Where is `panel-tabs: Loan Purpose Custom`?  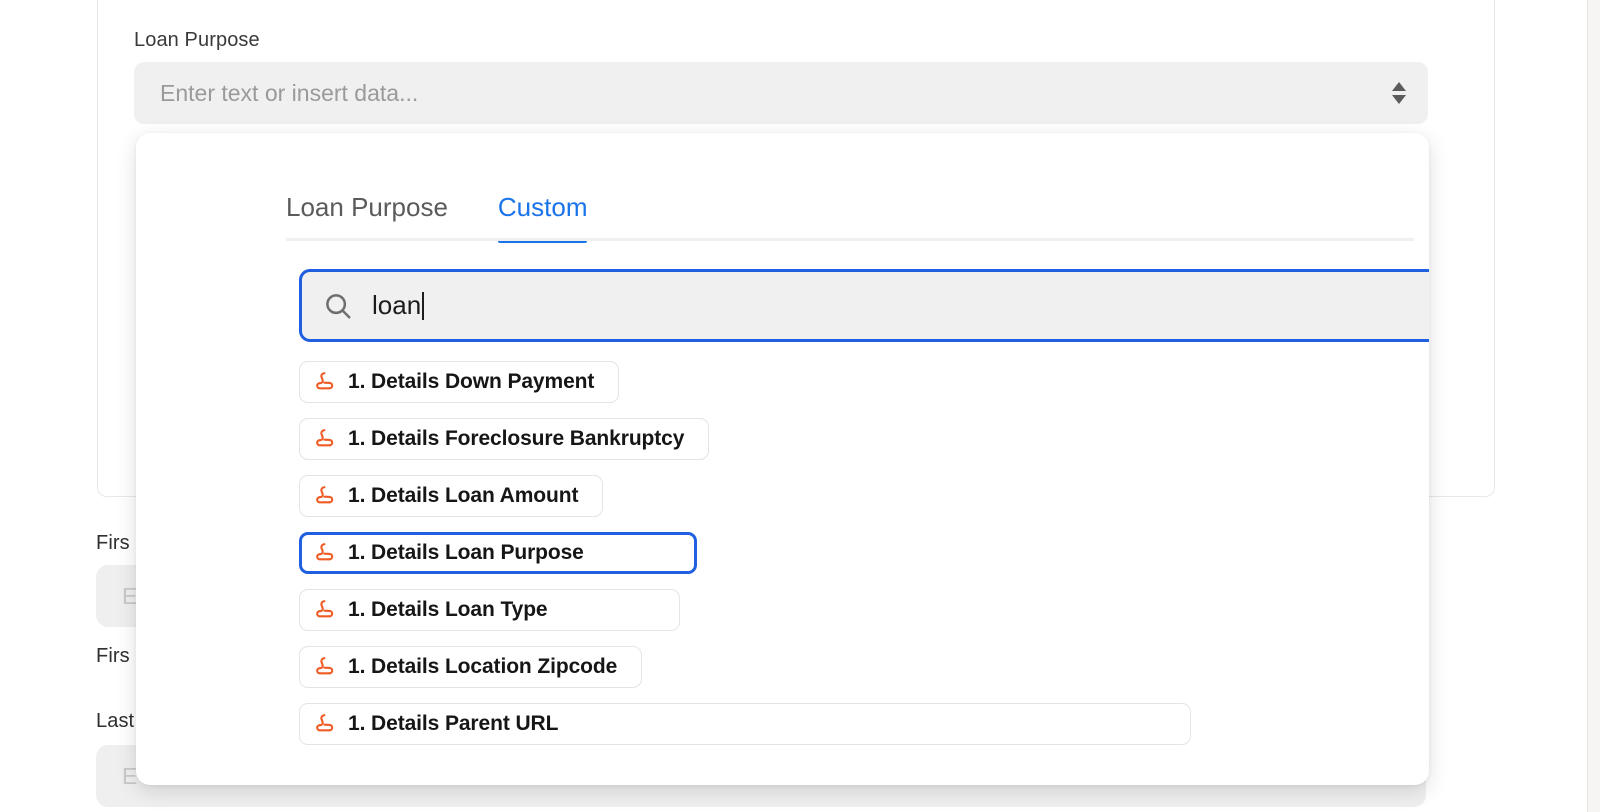 panel-tabs: Loan Purpose Custom is located at coordinates (857, 207).